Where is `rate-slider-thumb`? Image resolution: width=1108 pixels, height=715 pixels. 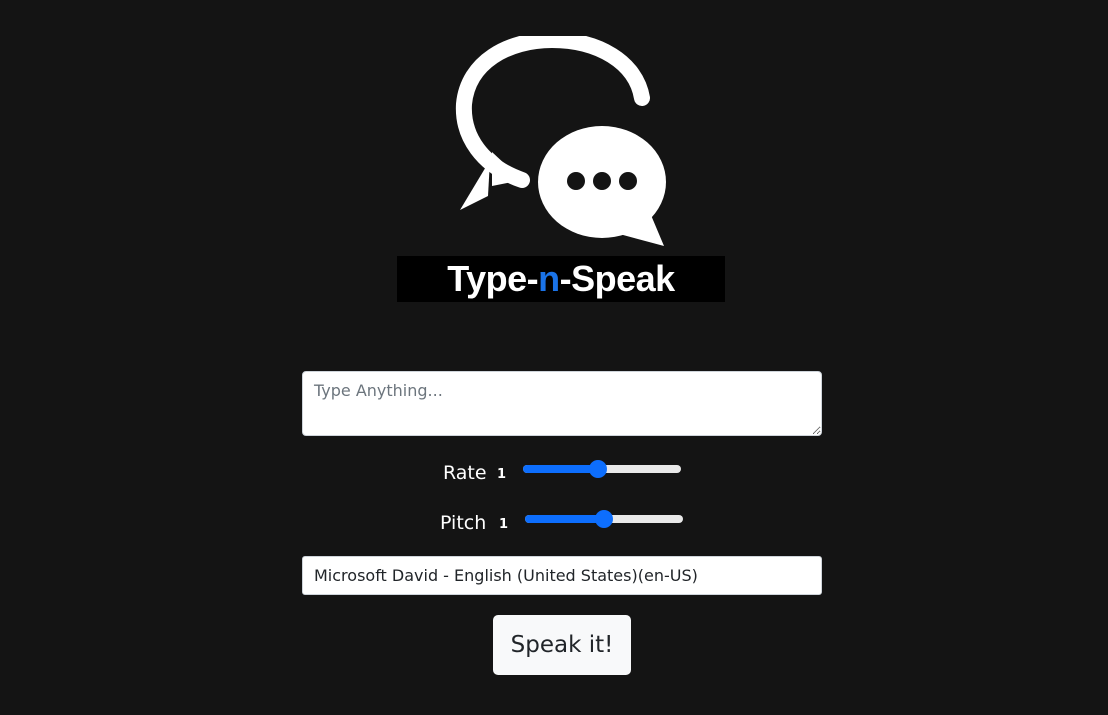
rate-slider-thumb is located at coordinates (598, 469).